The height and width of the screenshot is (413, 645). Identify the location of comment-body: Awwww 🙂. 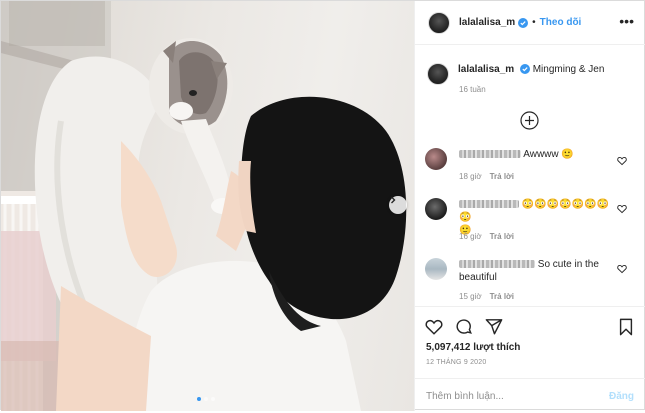
(539, 154).